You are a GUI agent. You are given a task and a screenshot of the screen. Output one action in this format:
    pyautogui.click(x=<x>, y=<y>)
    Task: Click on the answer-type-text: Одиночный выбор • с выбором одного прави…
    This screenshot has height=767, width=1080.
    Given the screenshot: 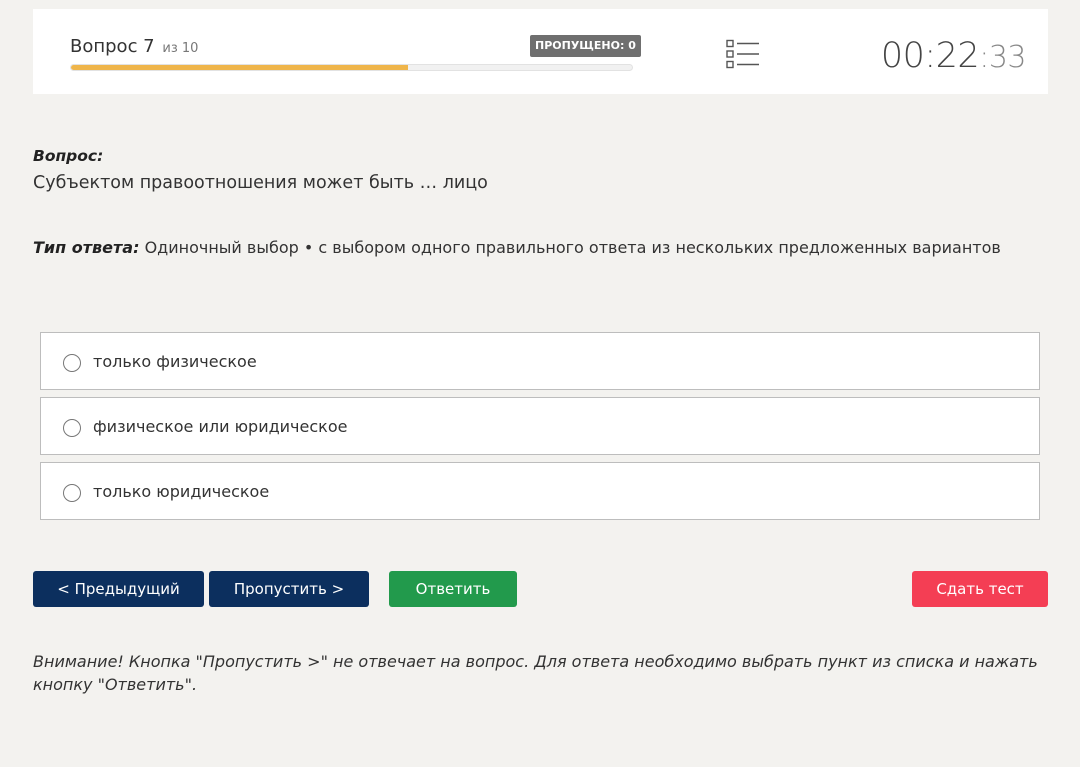 What is the action you would take?
    pyautogui.click(x=572, y=247)
    